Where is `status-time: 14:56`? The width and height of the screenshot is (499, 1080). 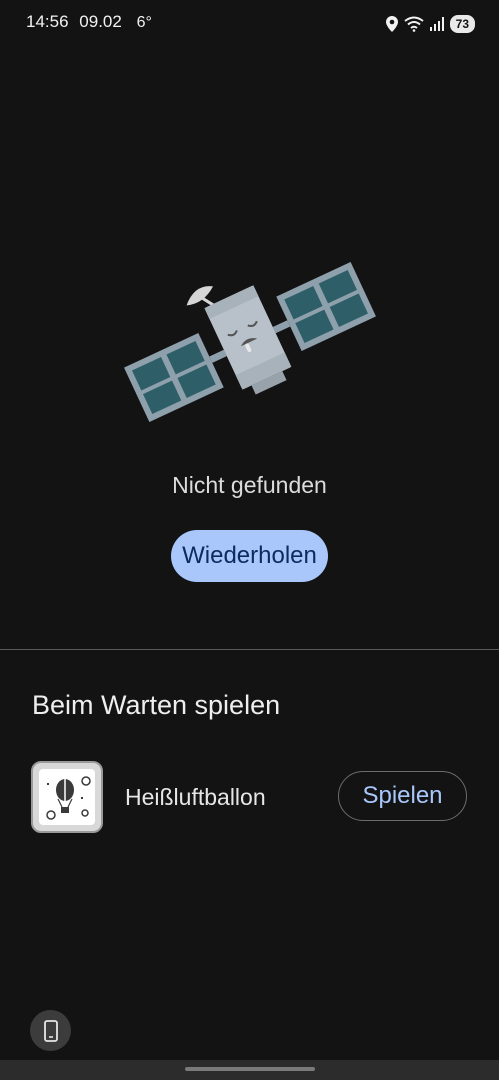 status-time: 14:56 is located at coordinates (47, 21).